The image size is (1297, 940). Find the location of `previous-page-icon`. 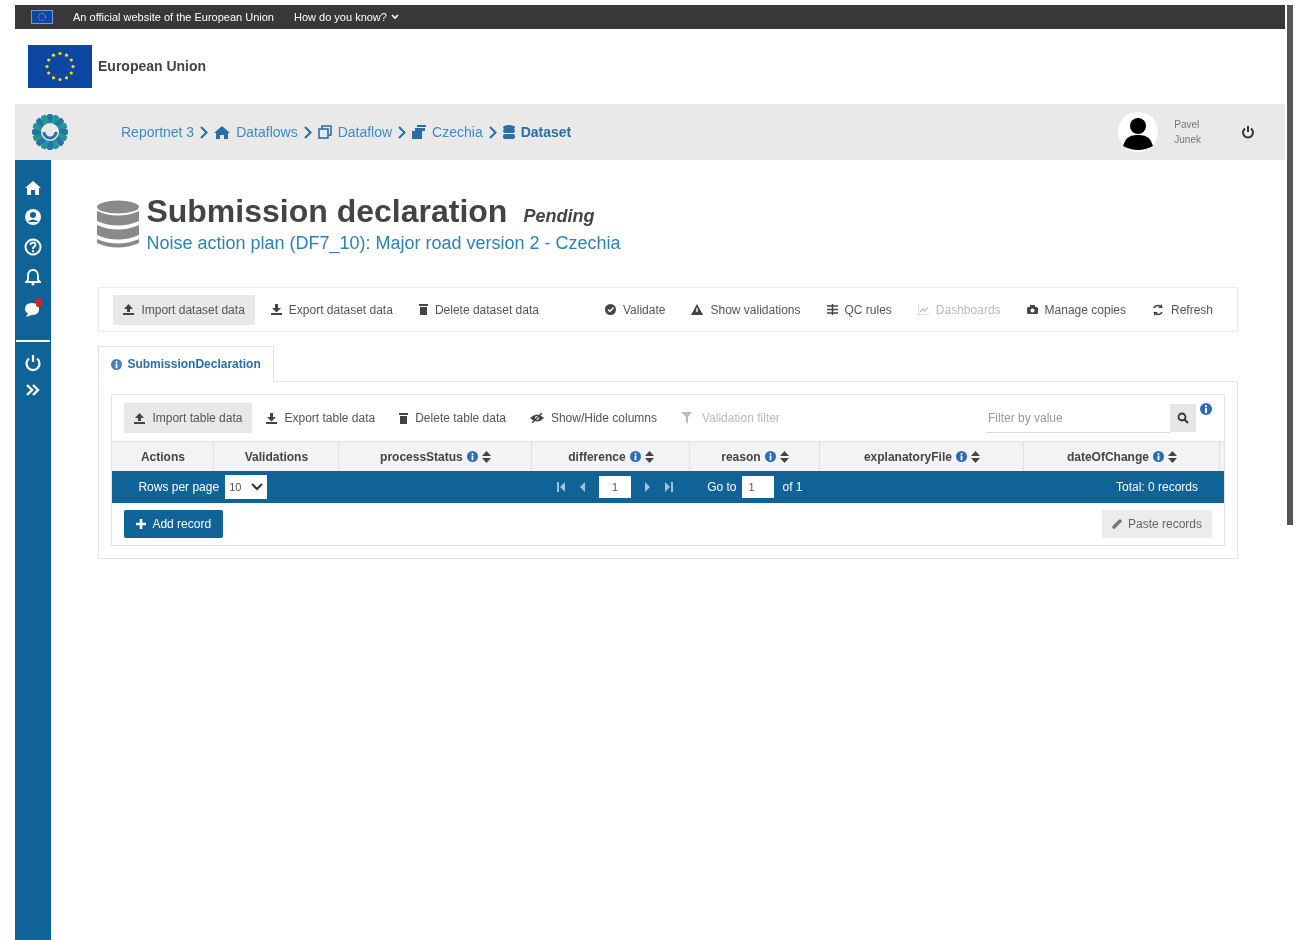

previous-page-icon is located at coordinates (582, 487).